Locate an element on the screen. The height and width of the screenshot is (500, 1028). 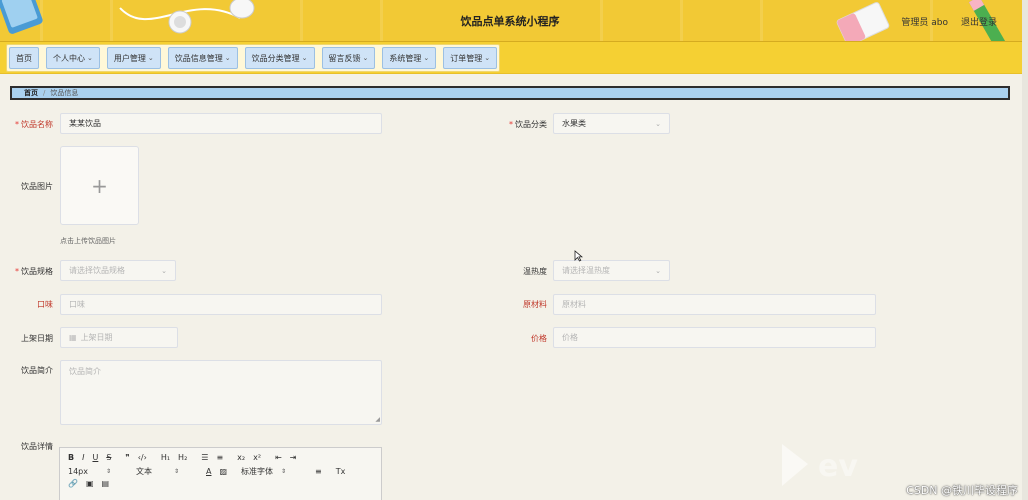
intro-placeholder: 饮品简介 is located at coordinates (85, 371).